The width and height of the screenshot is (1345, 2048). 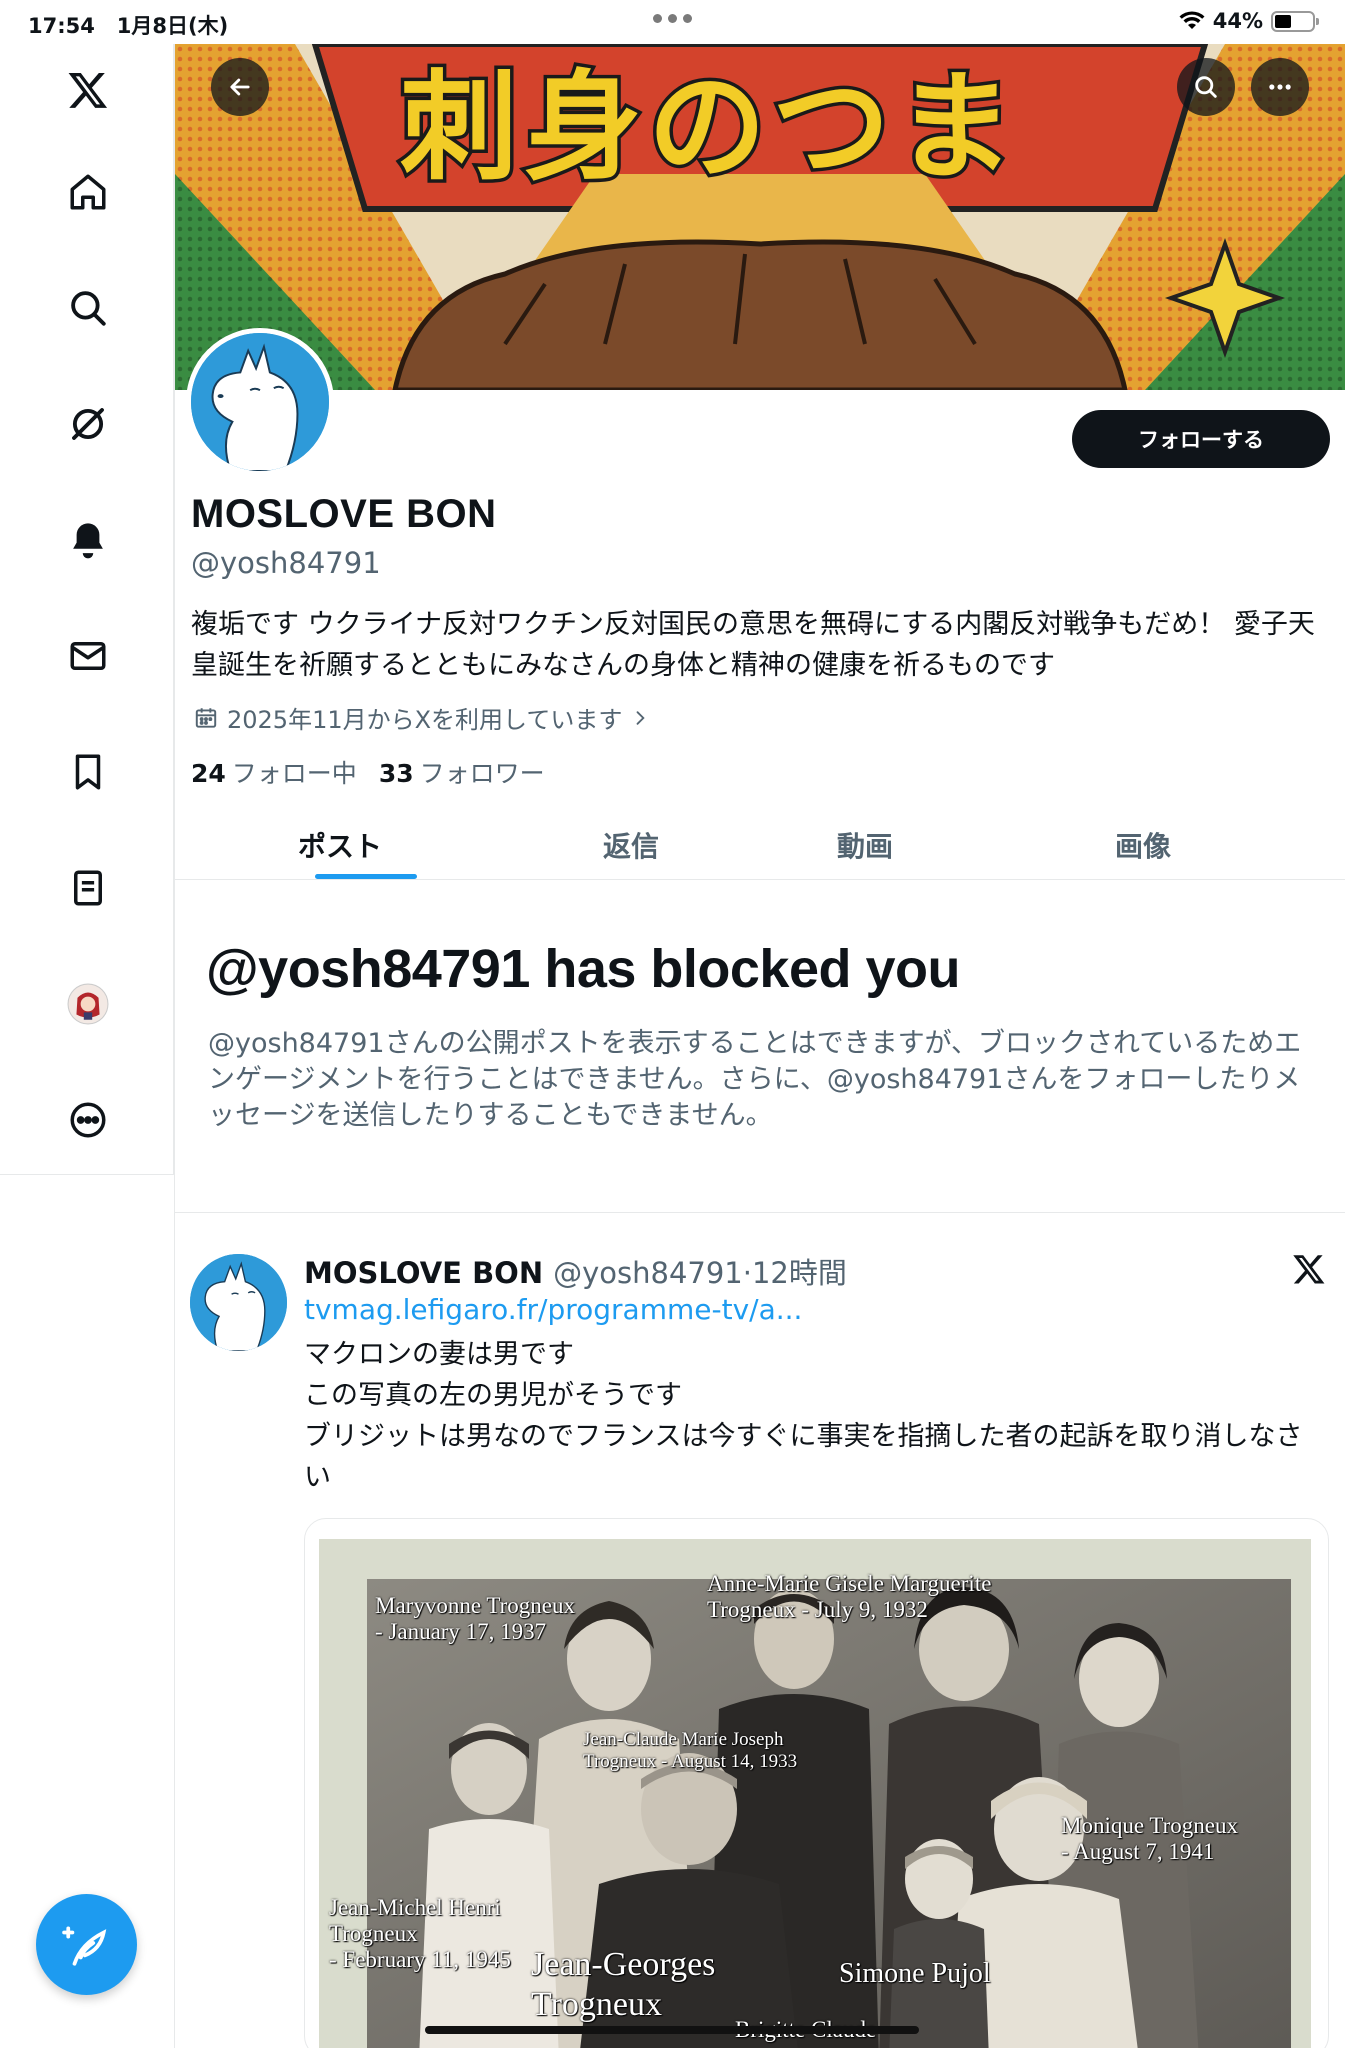 What do you see at coordinates (1295, 21) in the screenshot?
I see `battery-icon` at bounding box center [1295, 21].